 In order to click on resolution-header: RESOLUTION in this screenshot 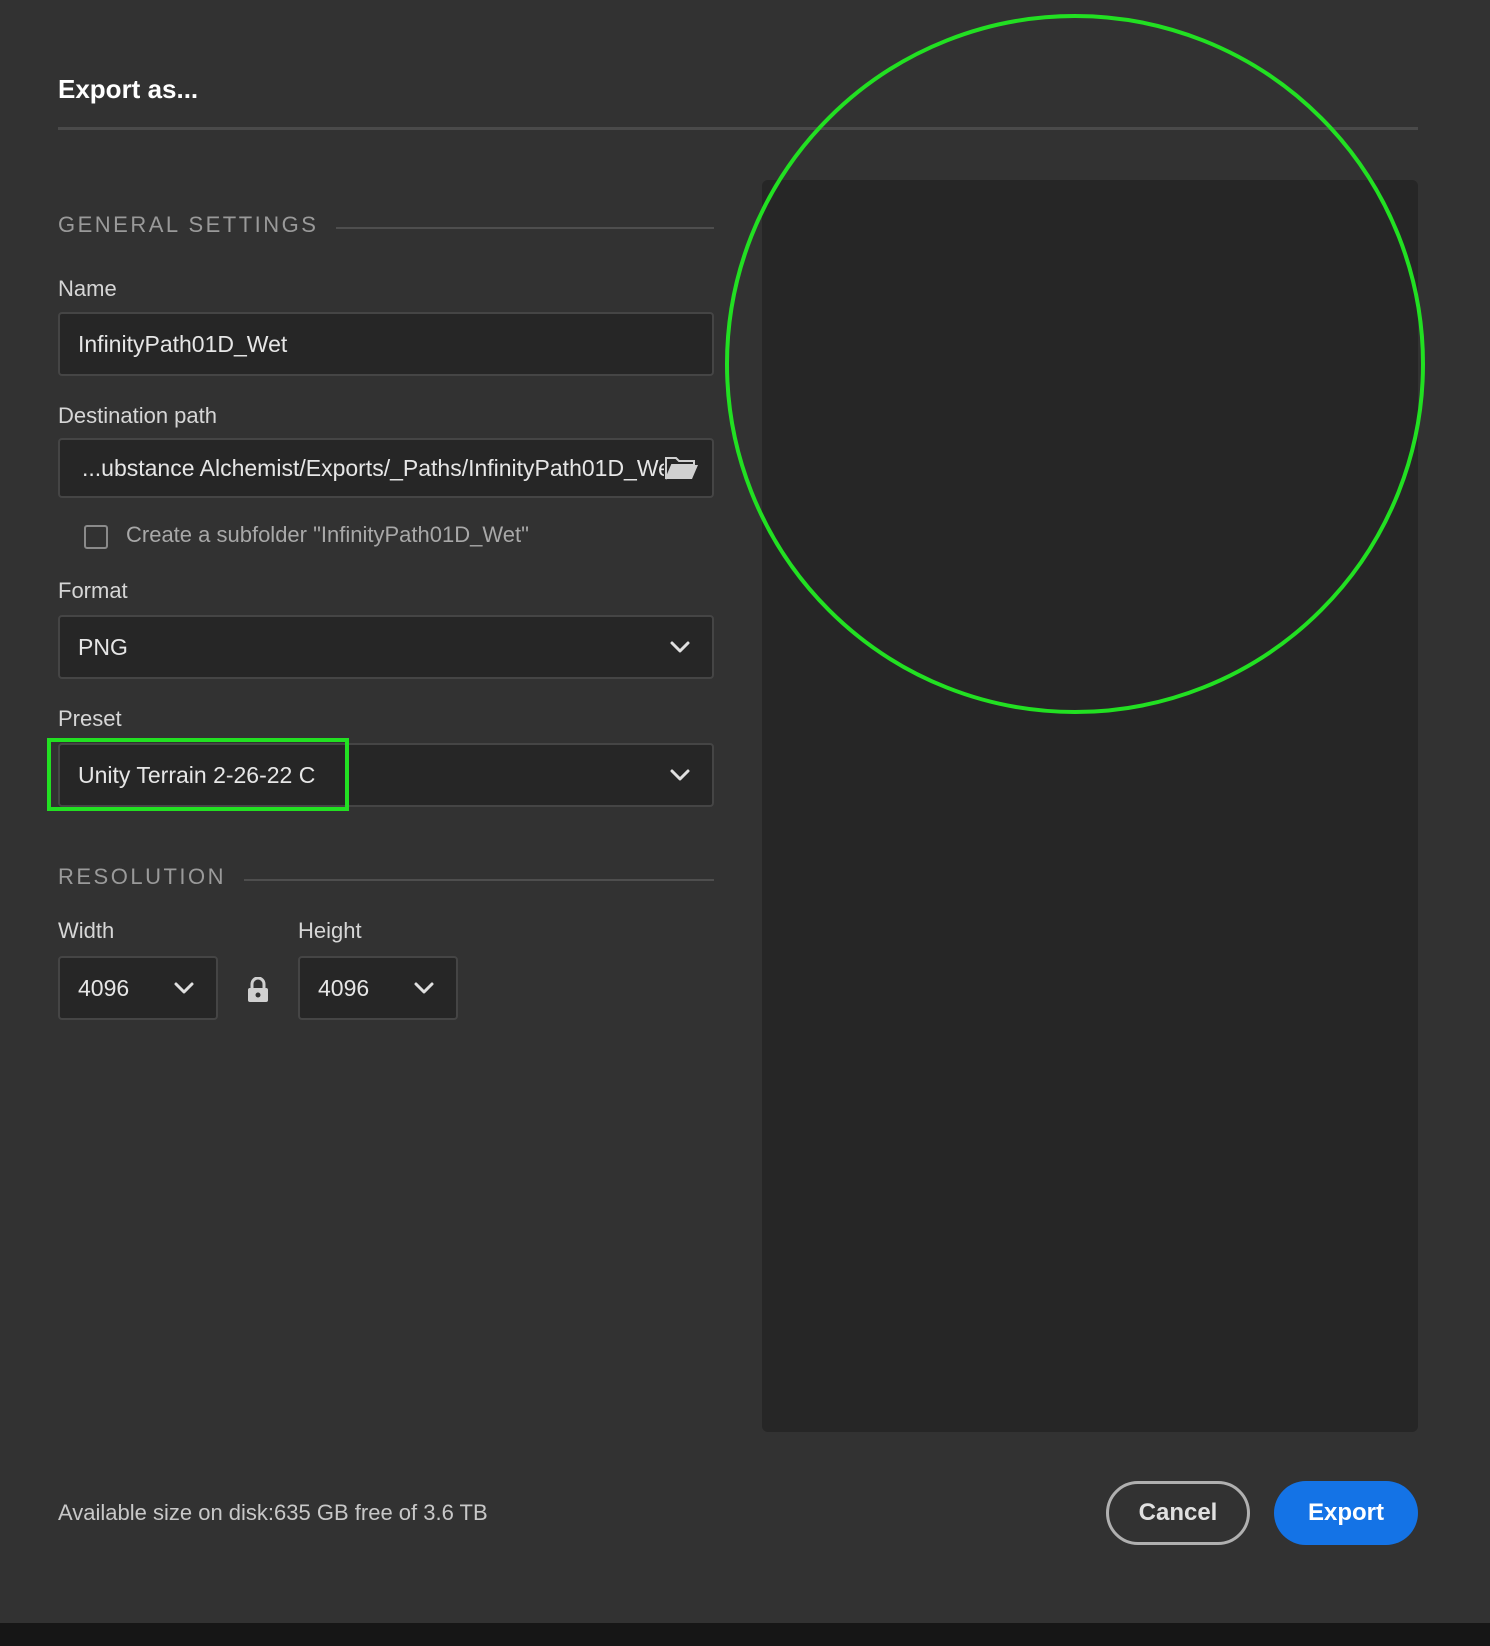, I will do `click(386, 877)`.